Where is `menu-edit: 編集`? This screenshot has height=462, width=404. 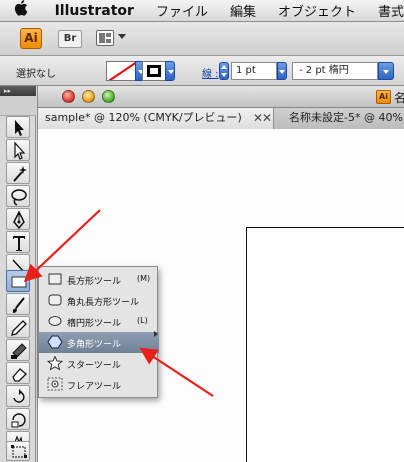 menu-edit: 編集 is located at coordinates (243, 10).